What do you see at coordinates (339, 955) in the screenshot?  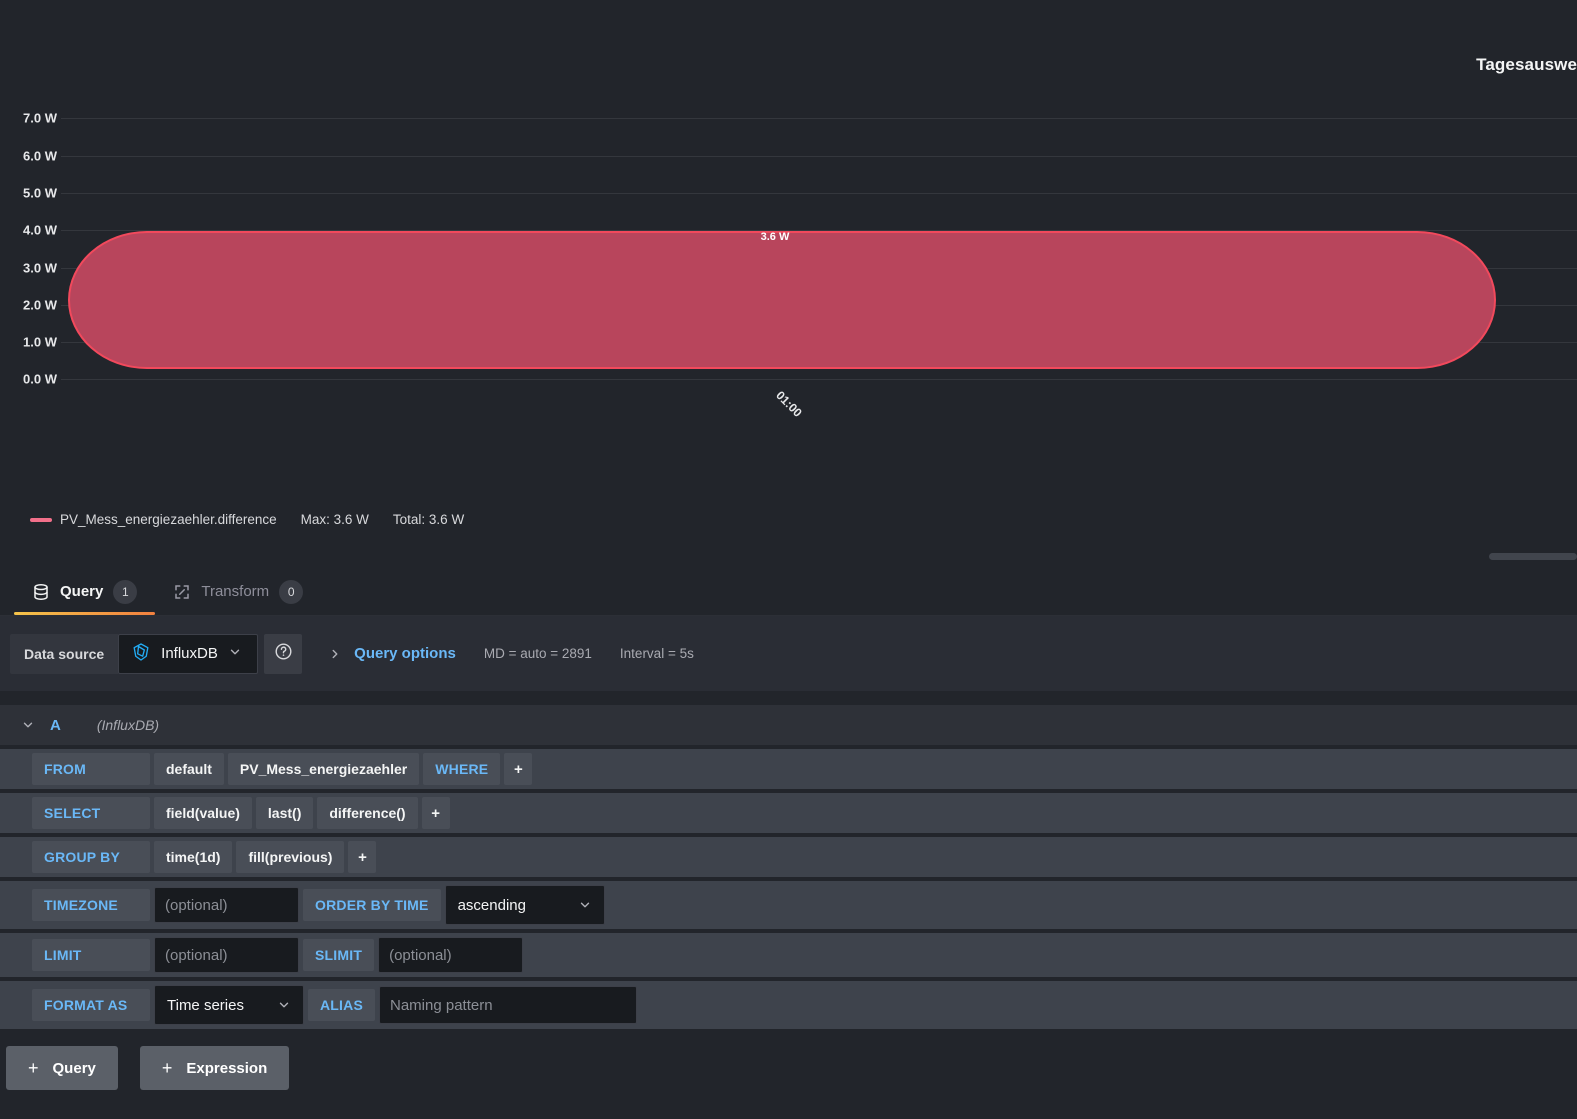 I see `slimit-label: SLIMIT` at bounding box center [339, 955].